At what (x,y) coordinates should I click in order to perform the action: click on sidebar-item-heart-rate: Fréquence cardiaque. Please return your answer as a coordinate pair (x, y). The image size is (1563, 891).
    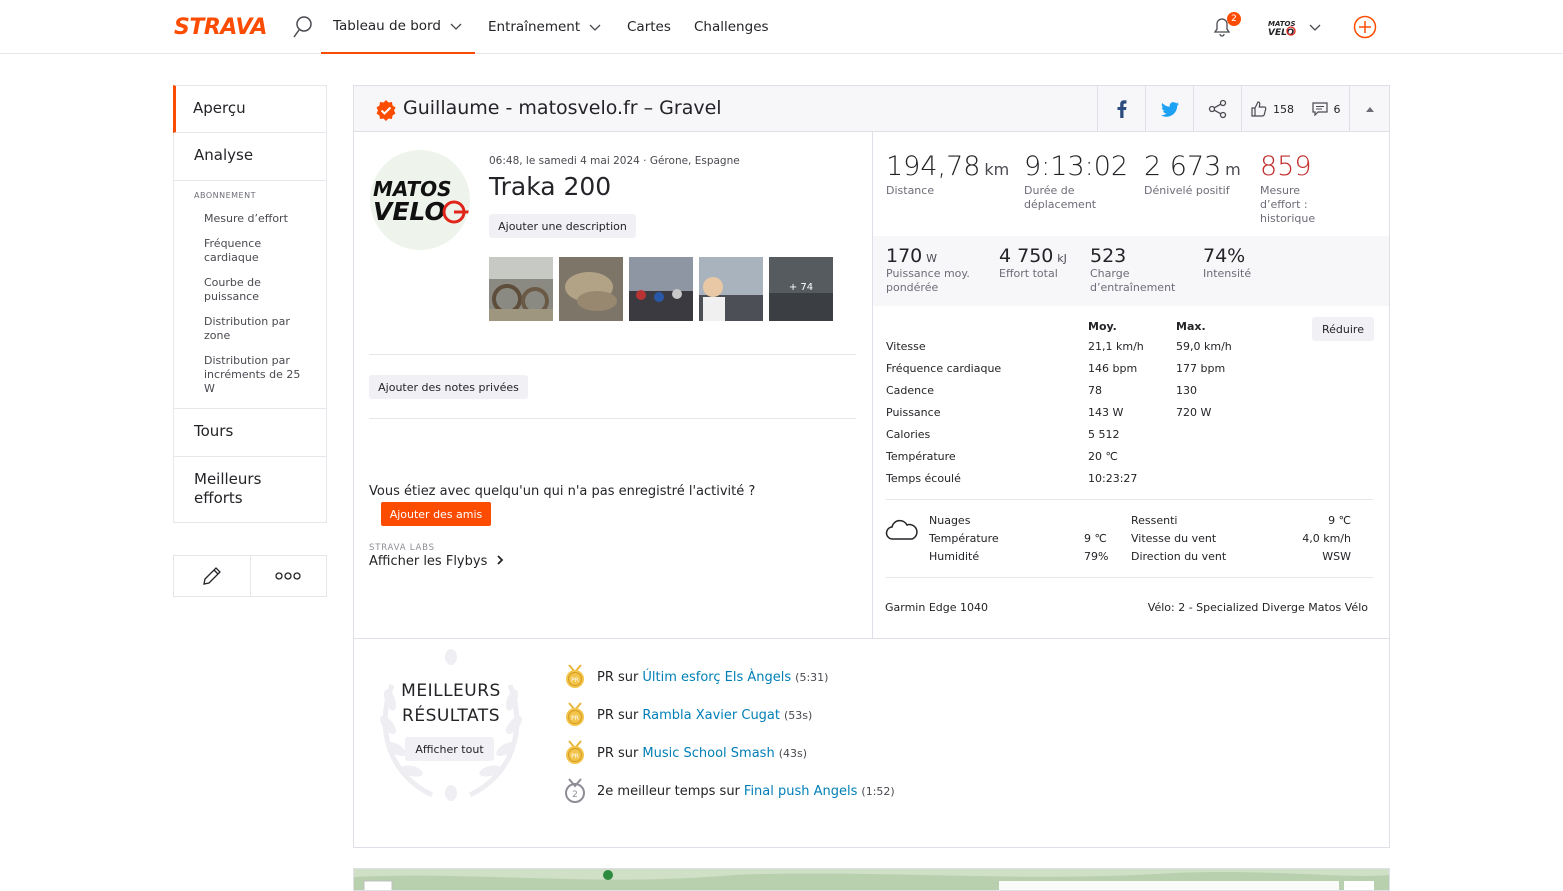
    Looking at the image, I should click on (250, 251).